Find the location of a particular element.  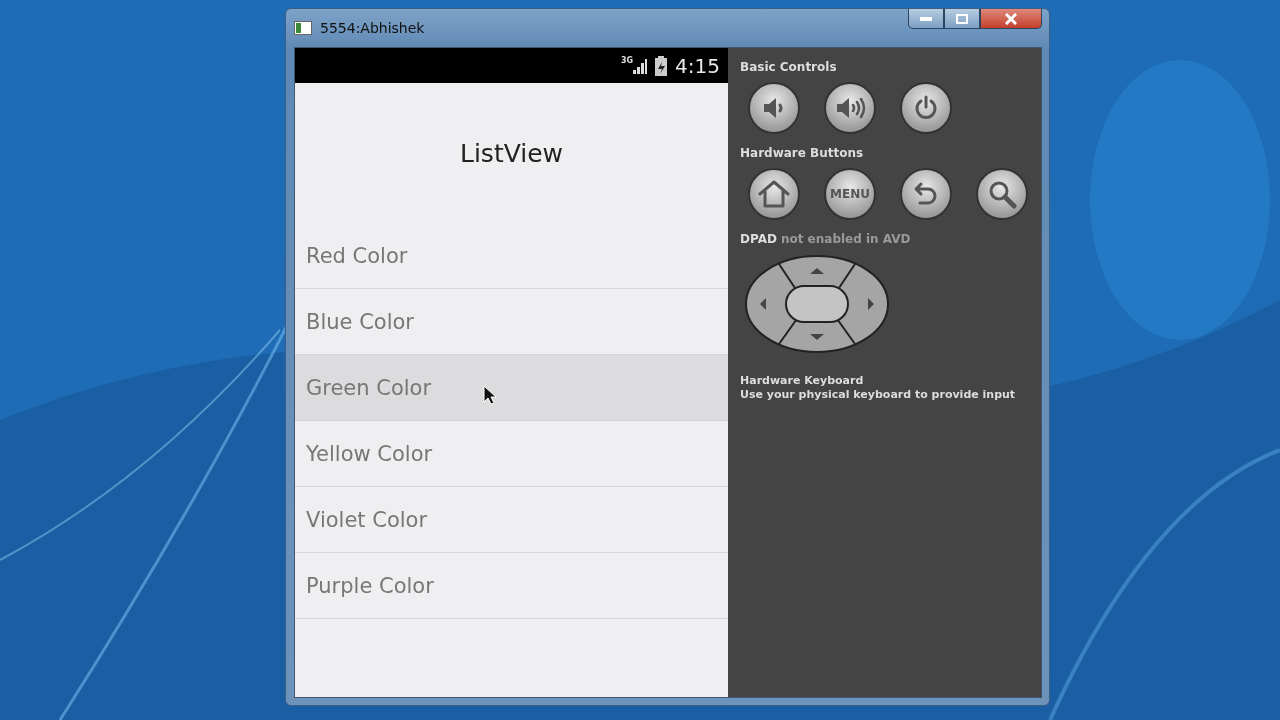

minimize-icon is located at coordinates (926, 18).